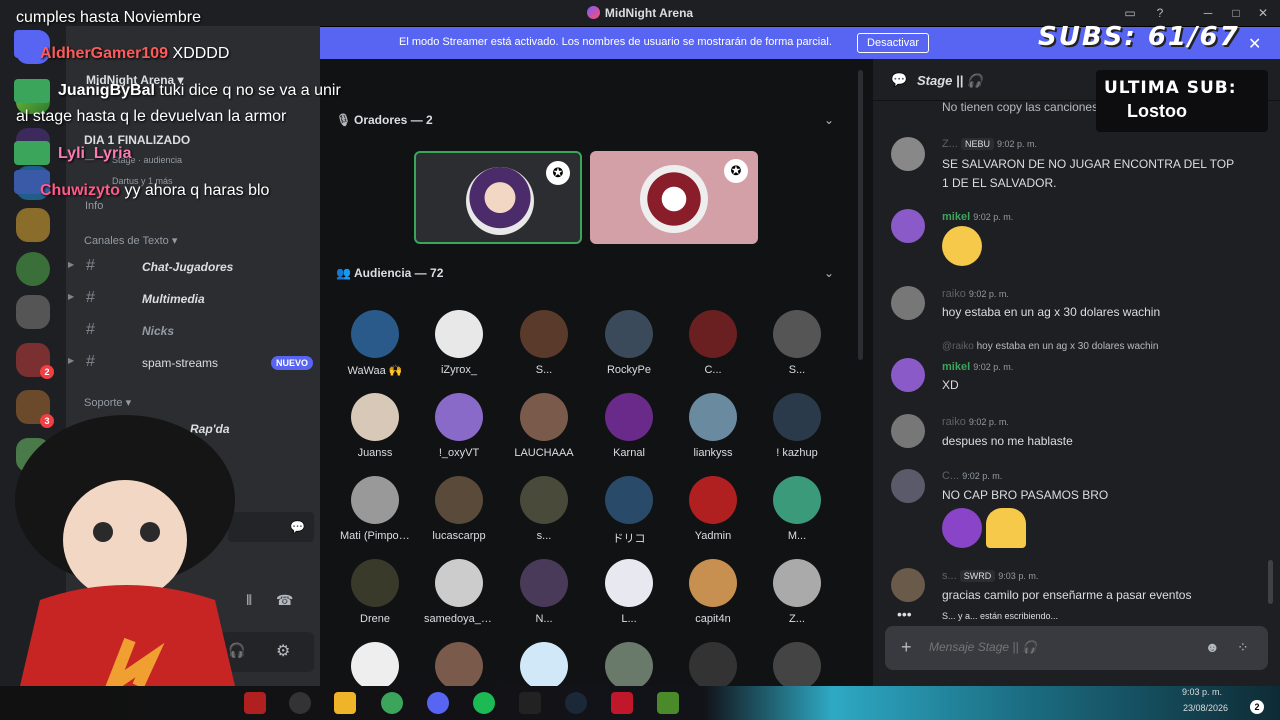 Image resolution: width=1280 pixels, height=720 pixels. I want to click on inbox-icon: ▭, so click(1130, 13).